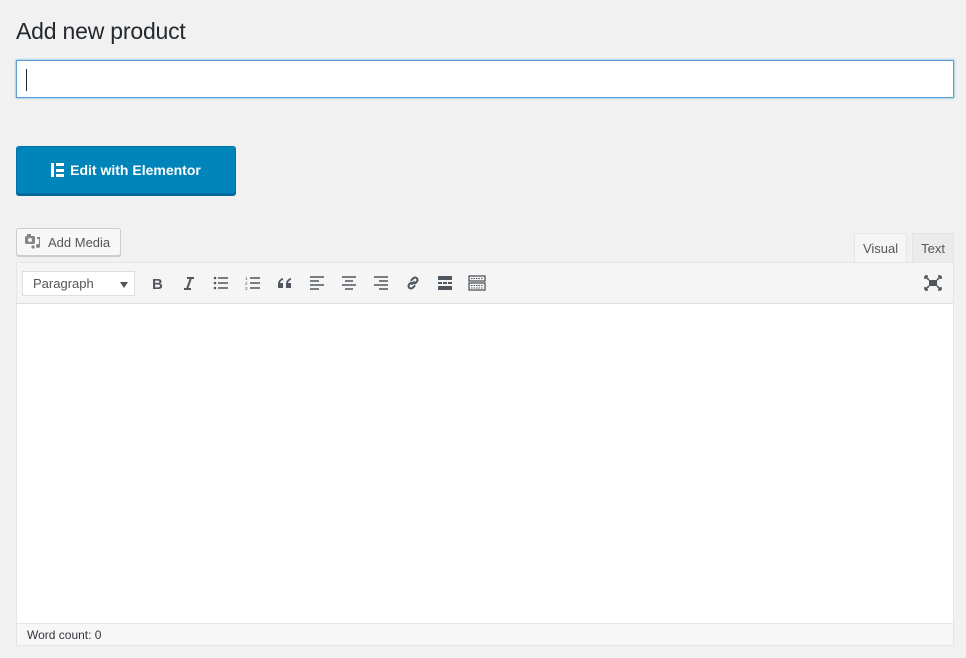 Image resolution: width=966 pixels, height=658 pixels. I want to click on edit-with-elementor-button: Edit with Elementor, so click(126, 170).